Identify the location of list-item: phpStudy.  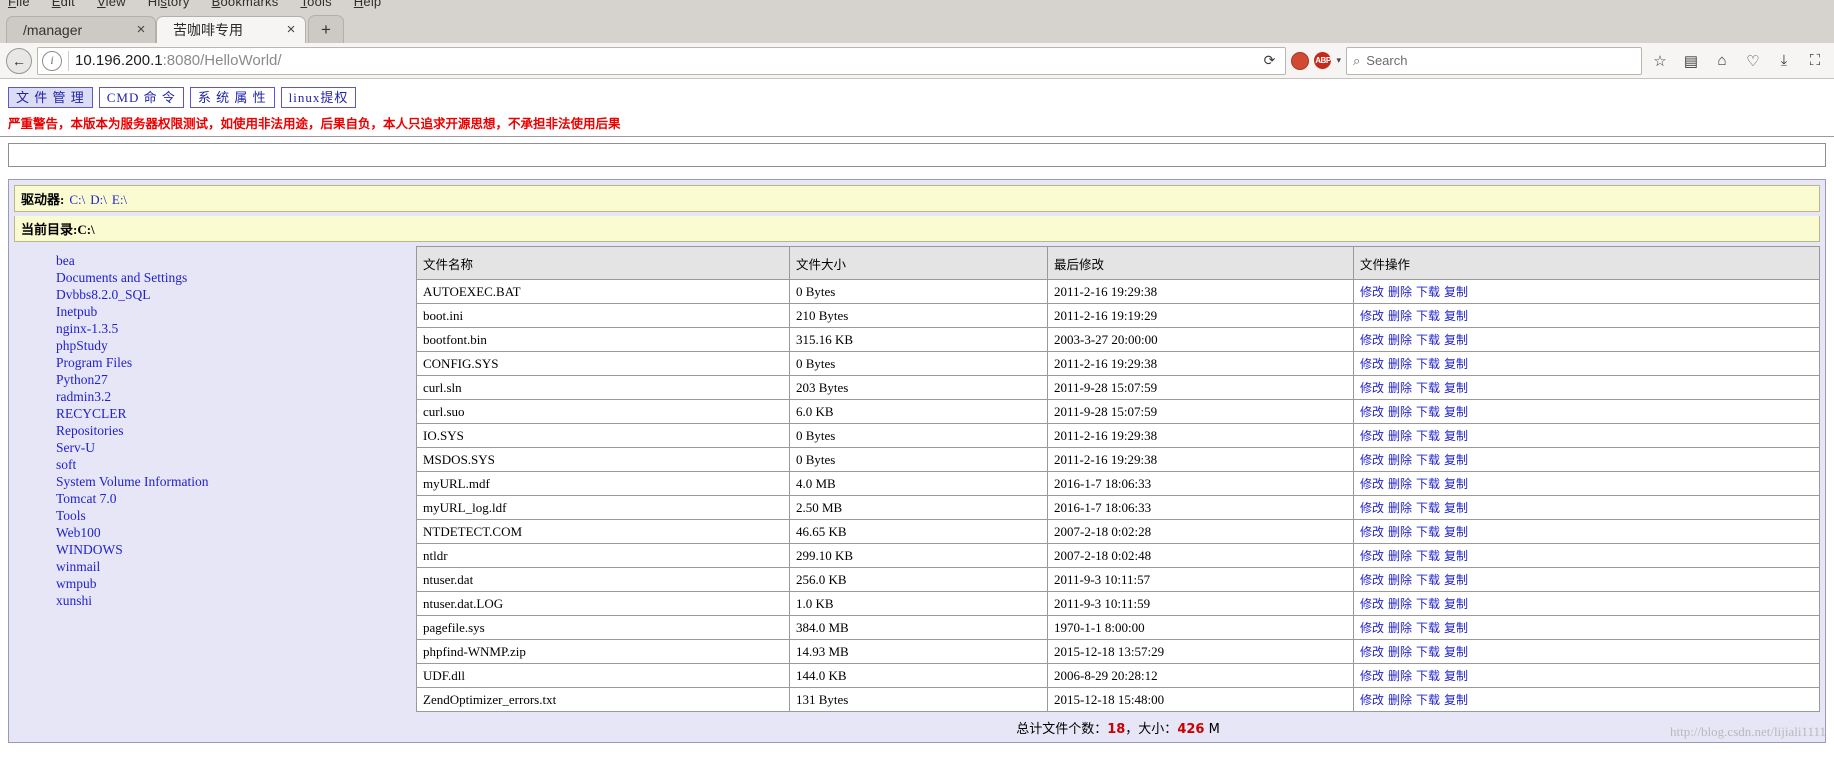
(214, 345).